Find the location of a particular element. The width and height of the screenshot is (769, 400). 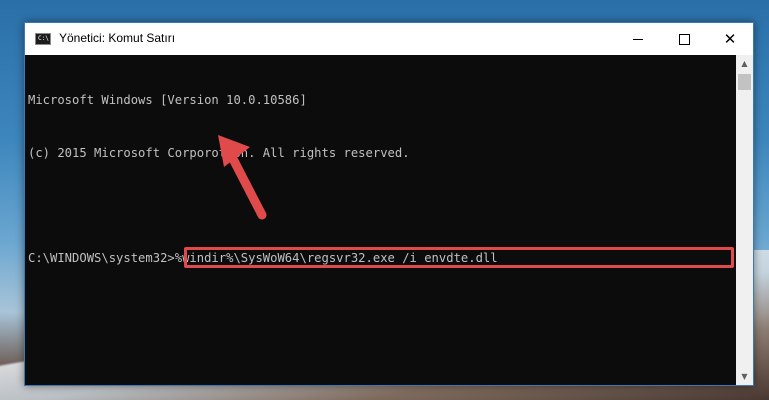

cmd-app-icon: C:\ is located at coordinates (43, 39).